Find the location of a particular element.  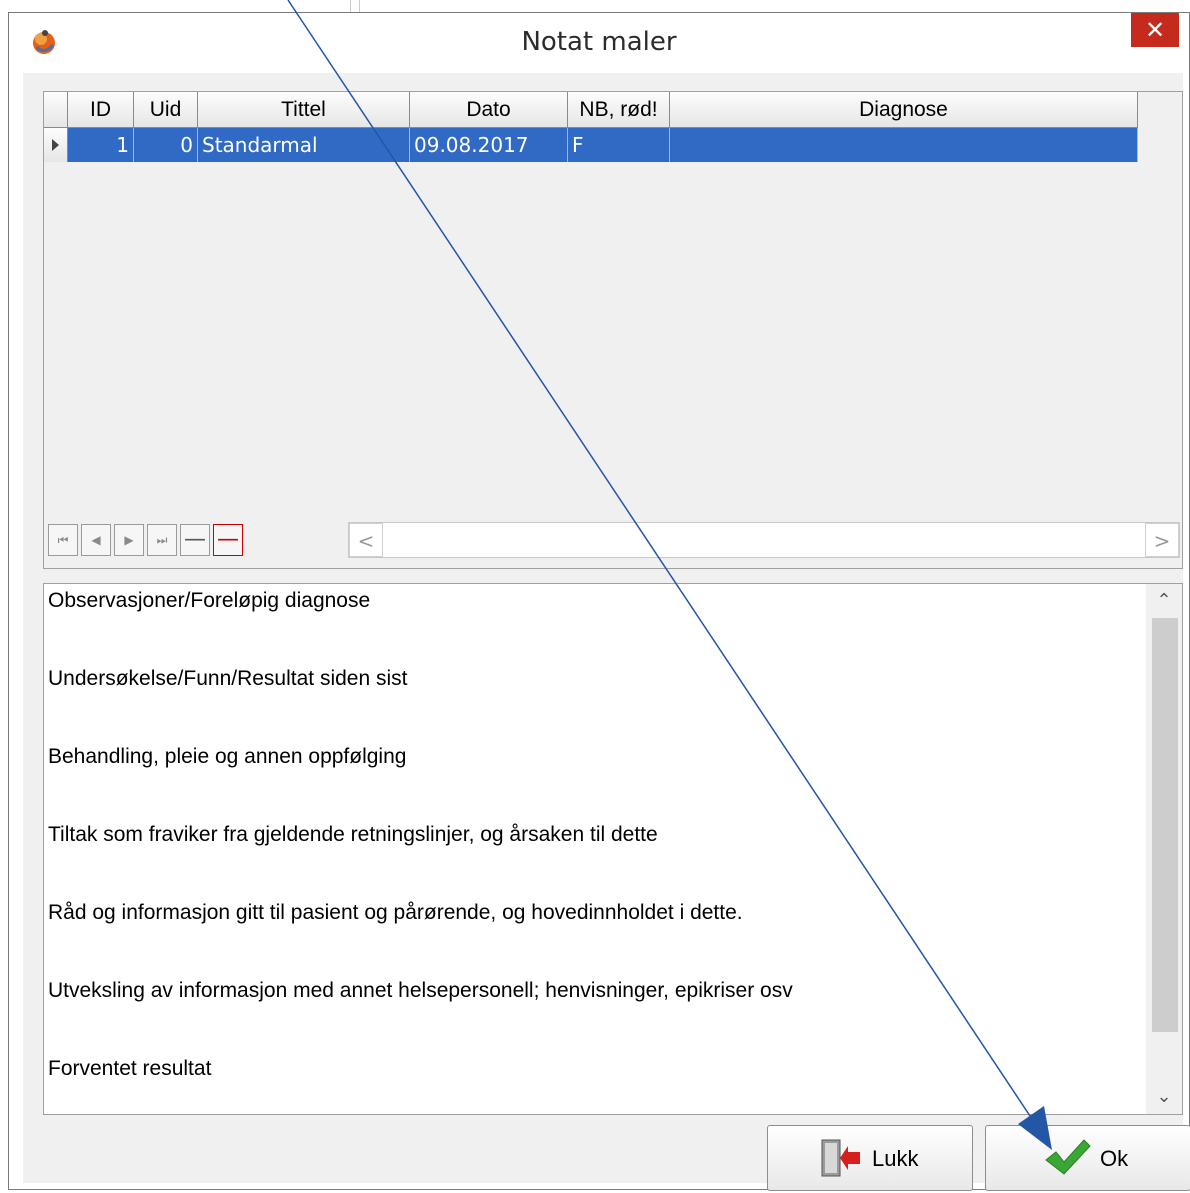

cell-uid: 0 is located at coordinates (166, 145).